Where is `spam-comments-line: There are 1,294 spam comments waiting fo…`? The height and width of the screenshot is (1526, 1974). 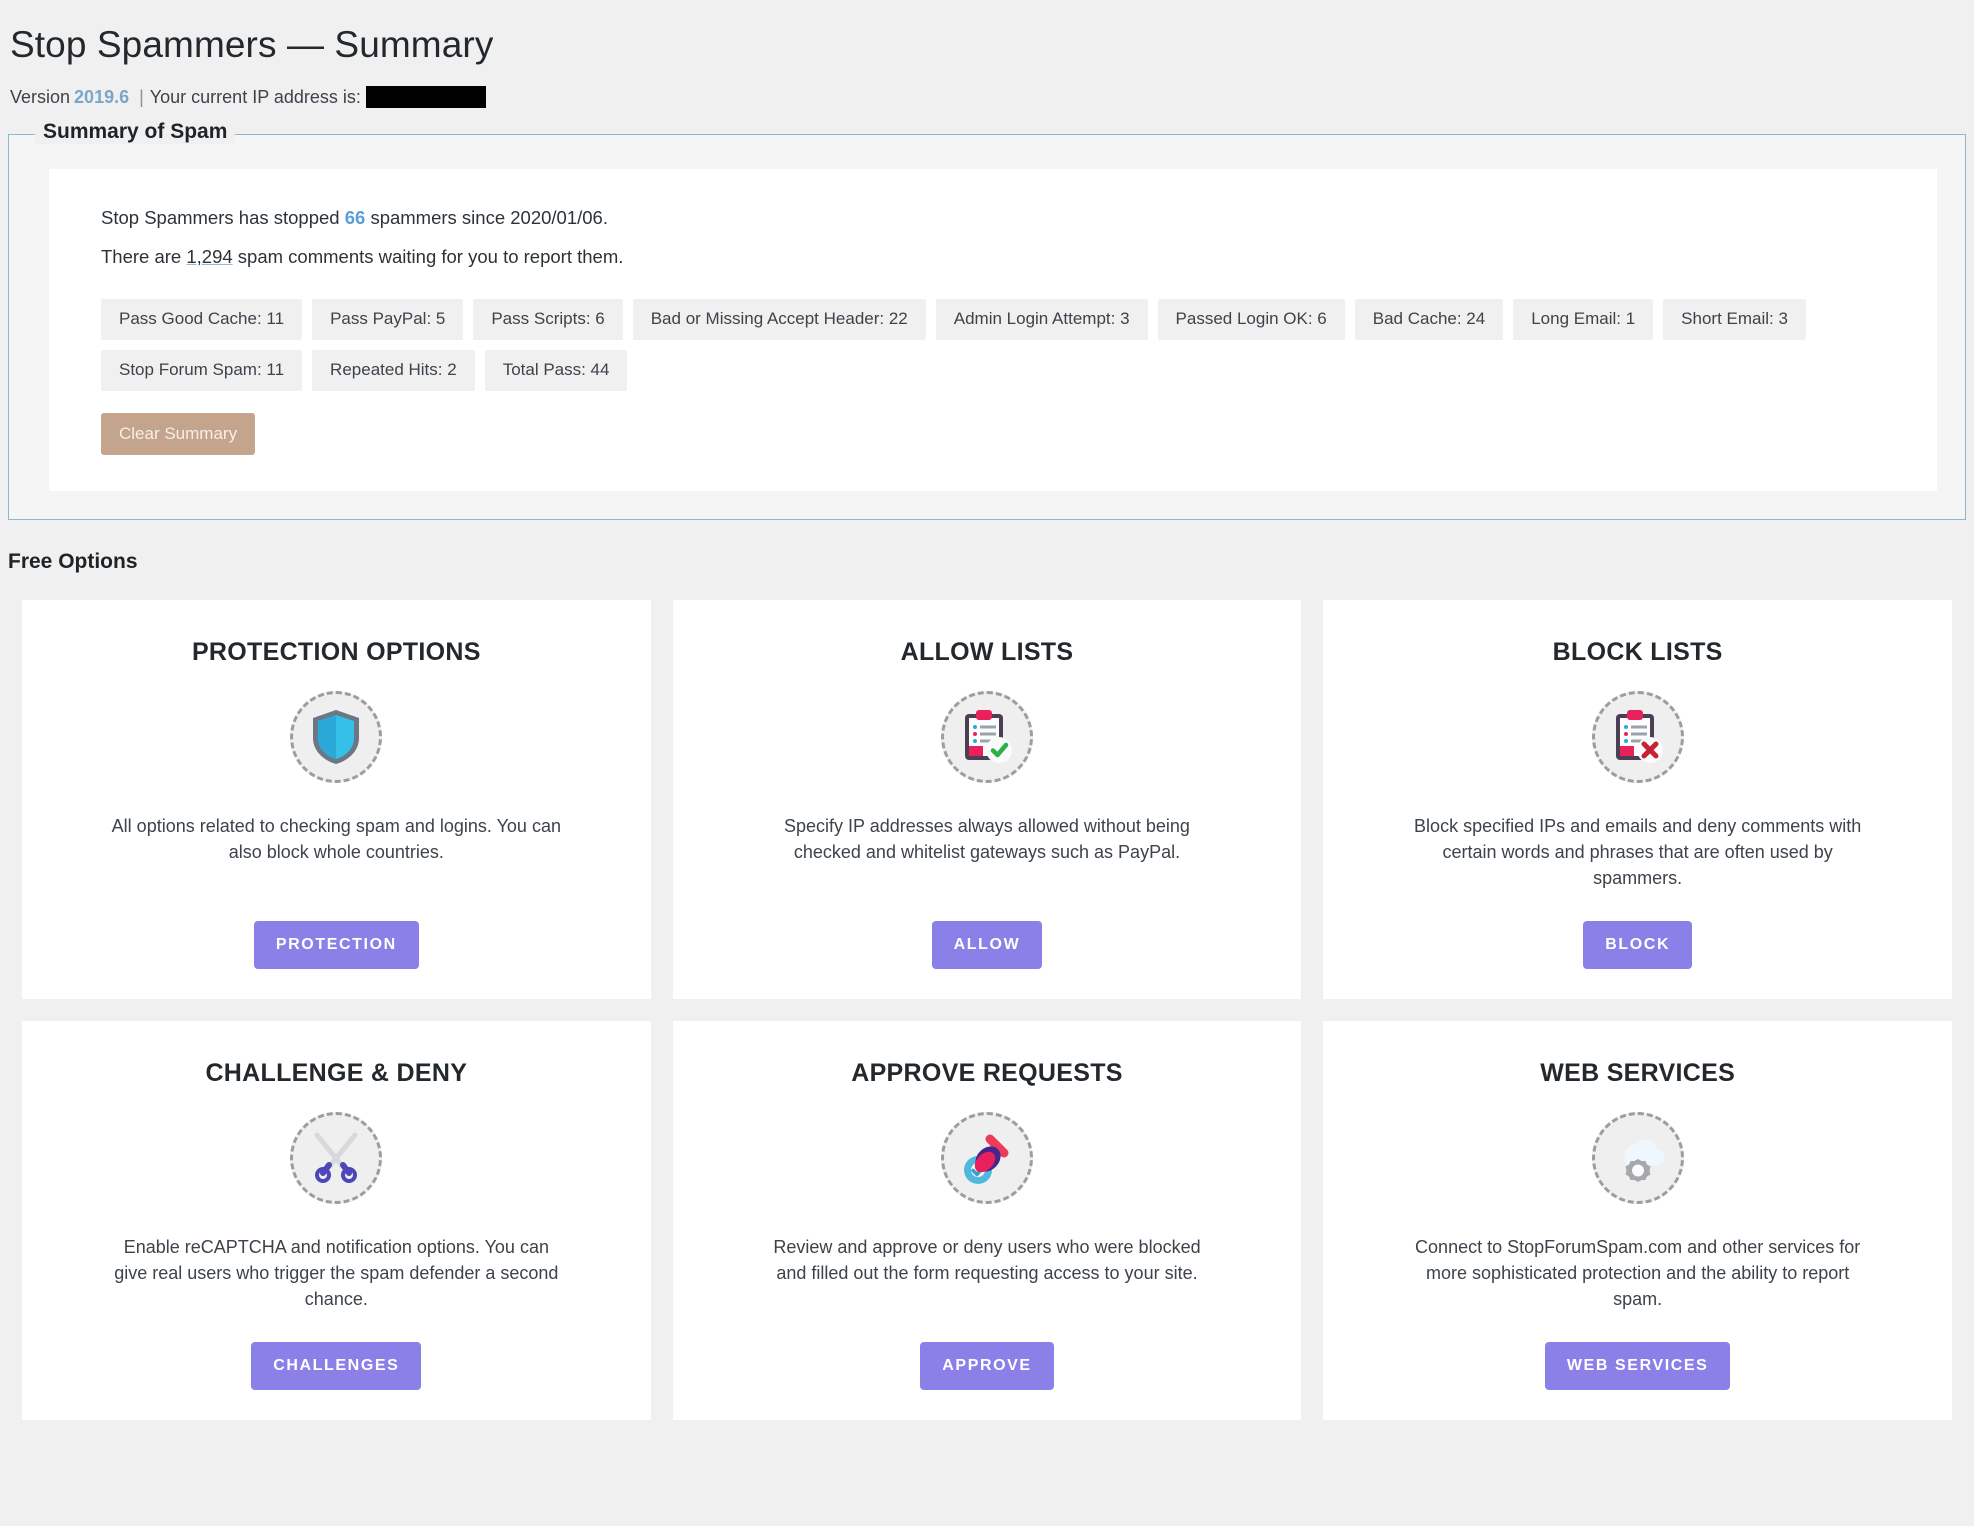
spam-comments-line: There are 1,294 spam comments waiting fo… is located at coordinates (993, 257).